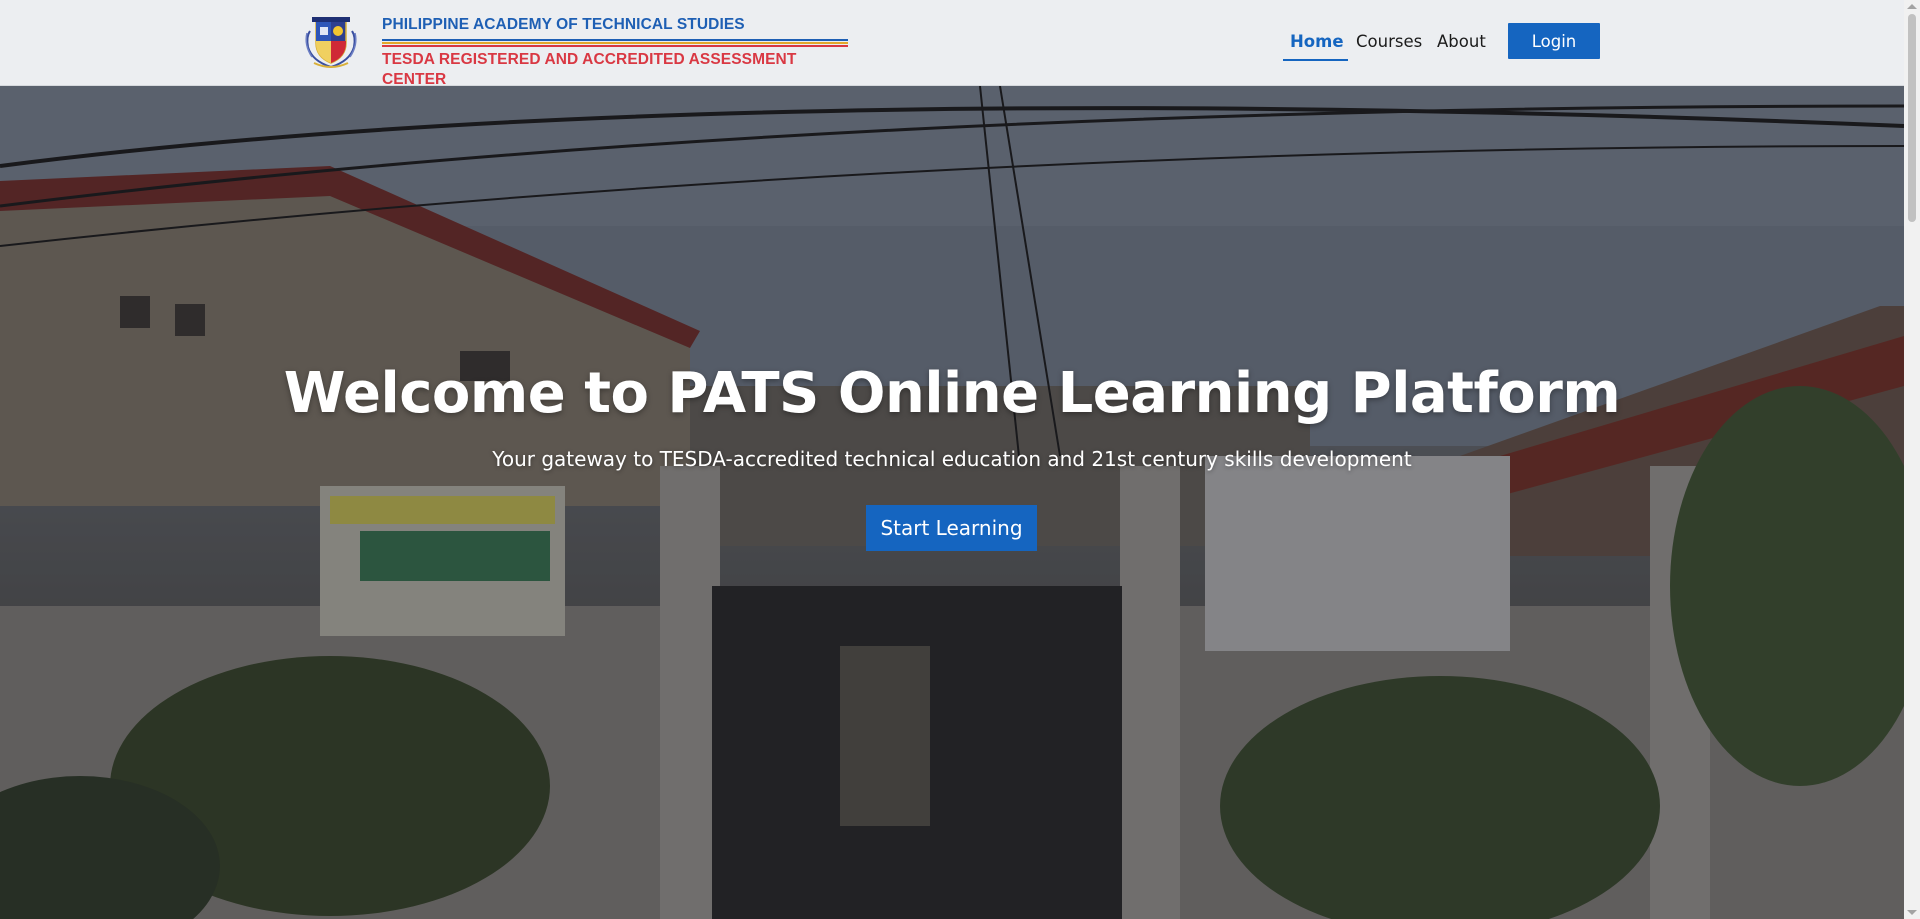  I want to click on login-button: Login, so click(1554, 41).